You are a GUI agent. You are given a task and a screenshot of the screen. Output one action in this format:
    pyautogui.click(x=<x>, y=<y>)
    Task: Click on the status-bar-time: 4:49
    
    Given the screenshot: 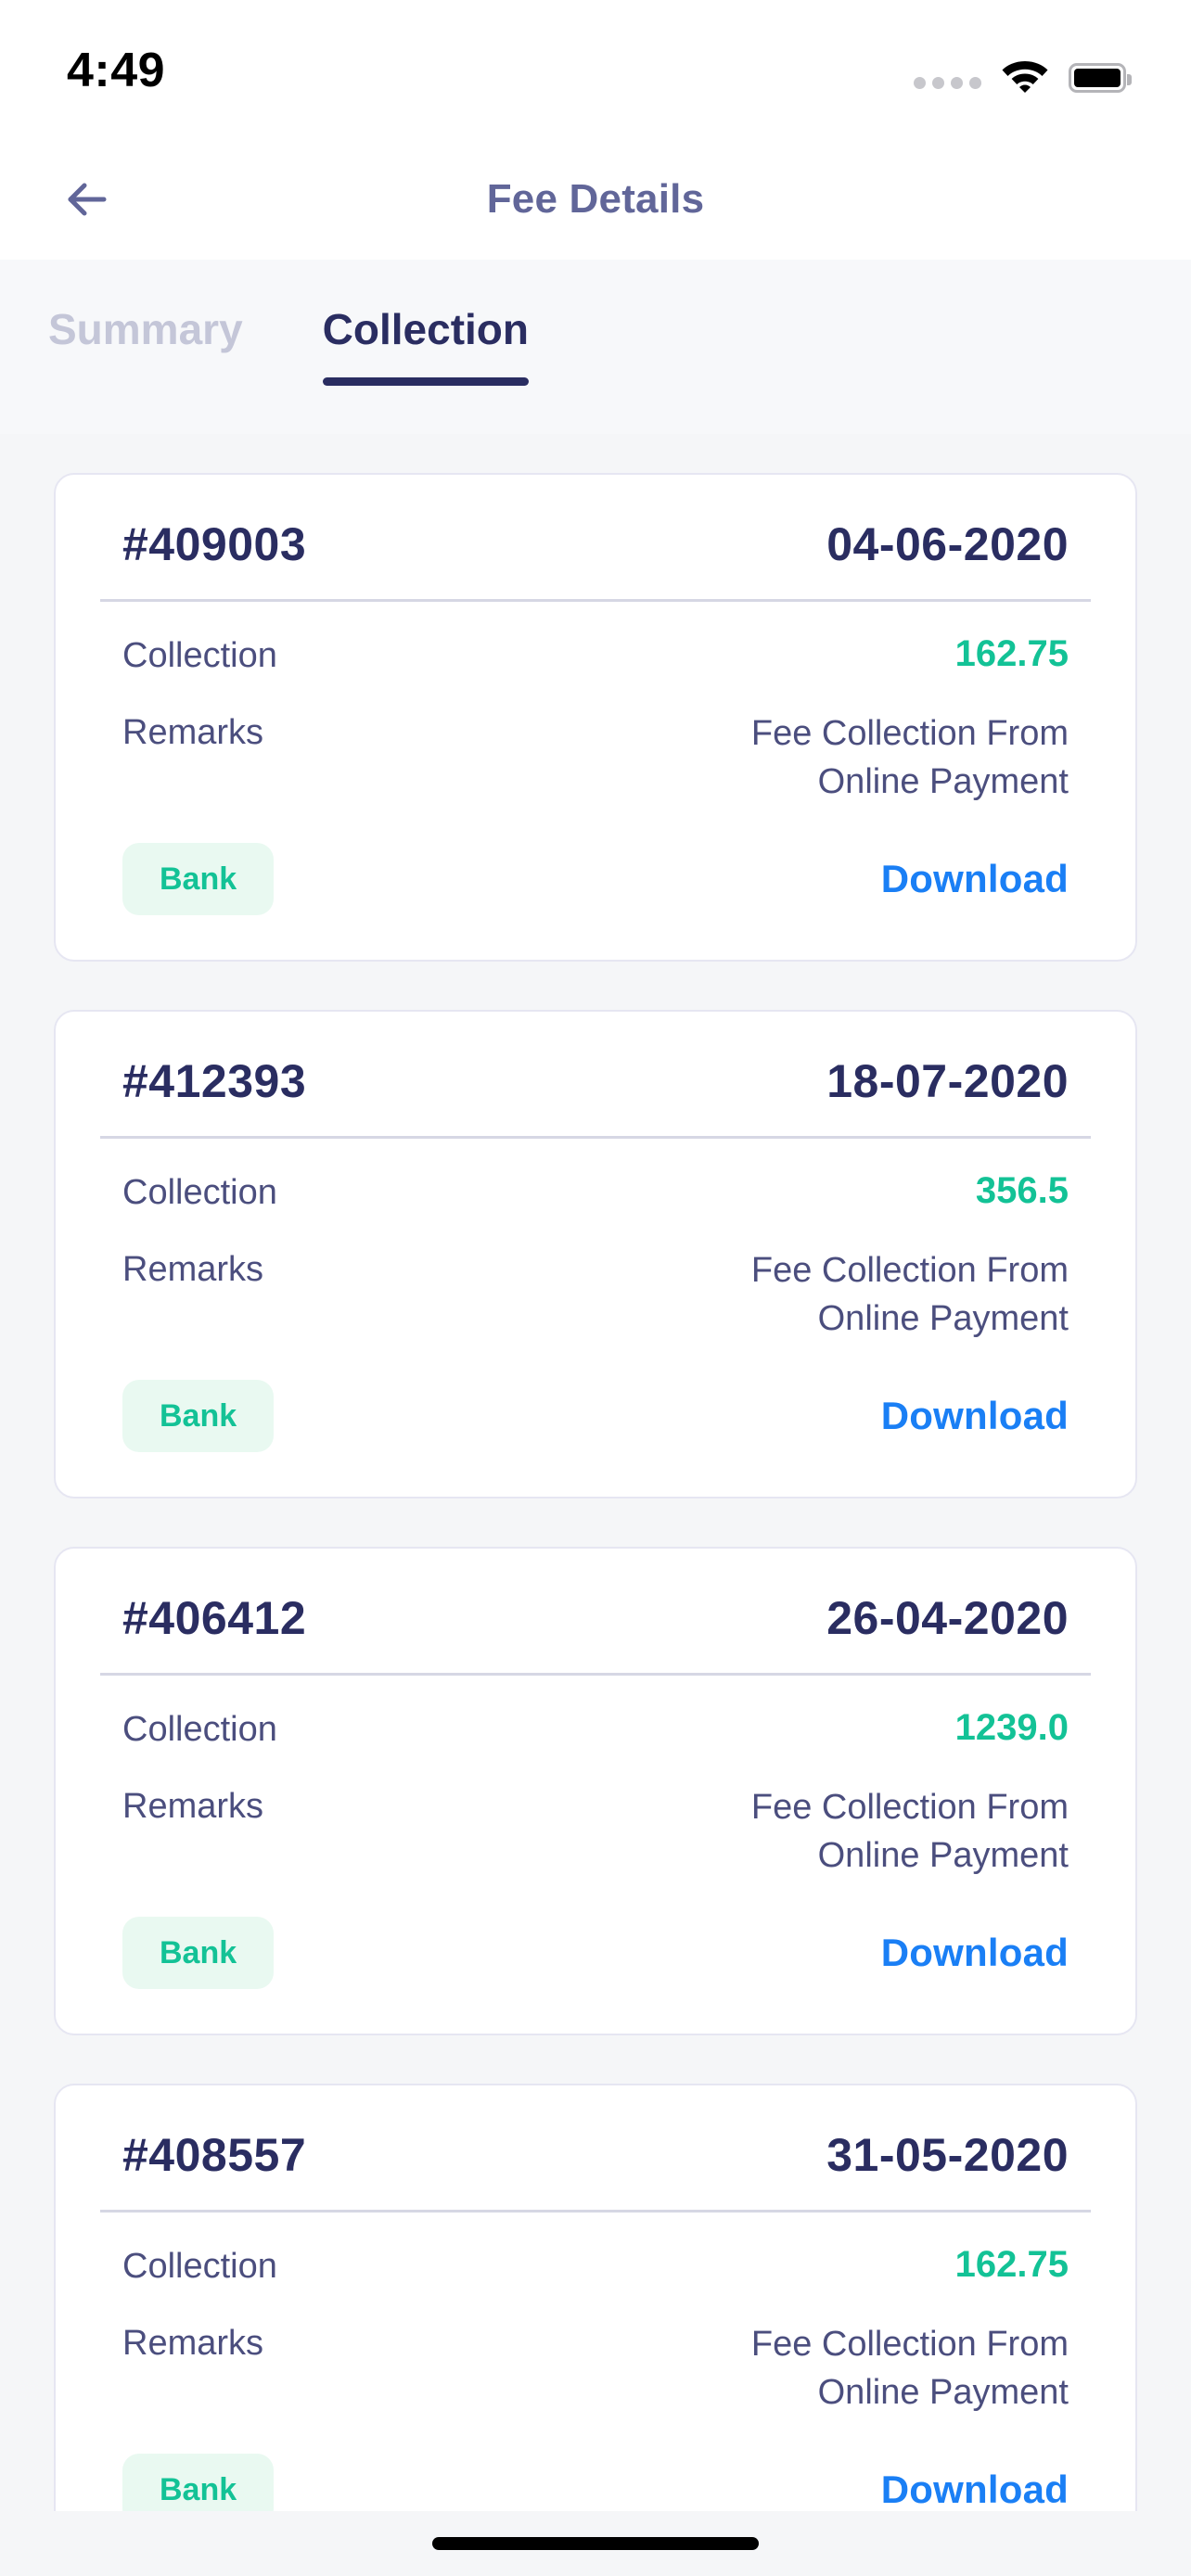 What is the action you would take?
    pyautogui.click(x=116, y=71)
    